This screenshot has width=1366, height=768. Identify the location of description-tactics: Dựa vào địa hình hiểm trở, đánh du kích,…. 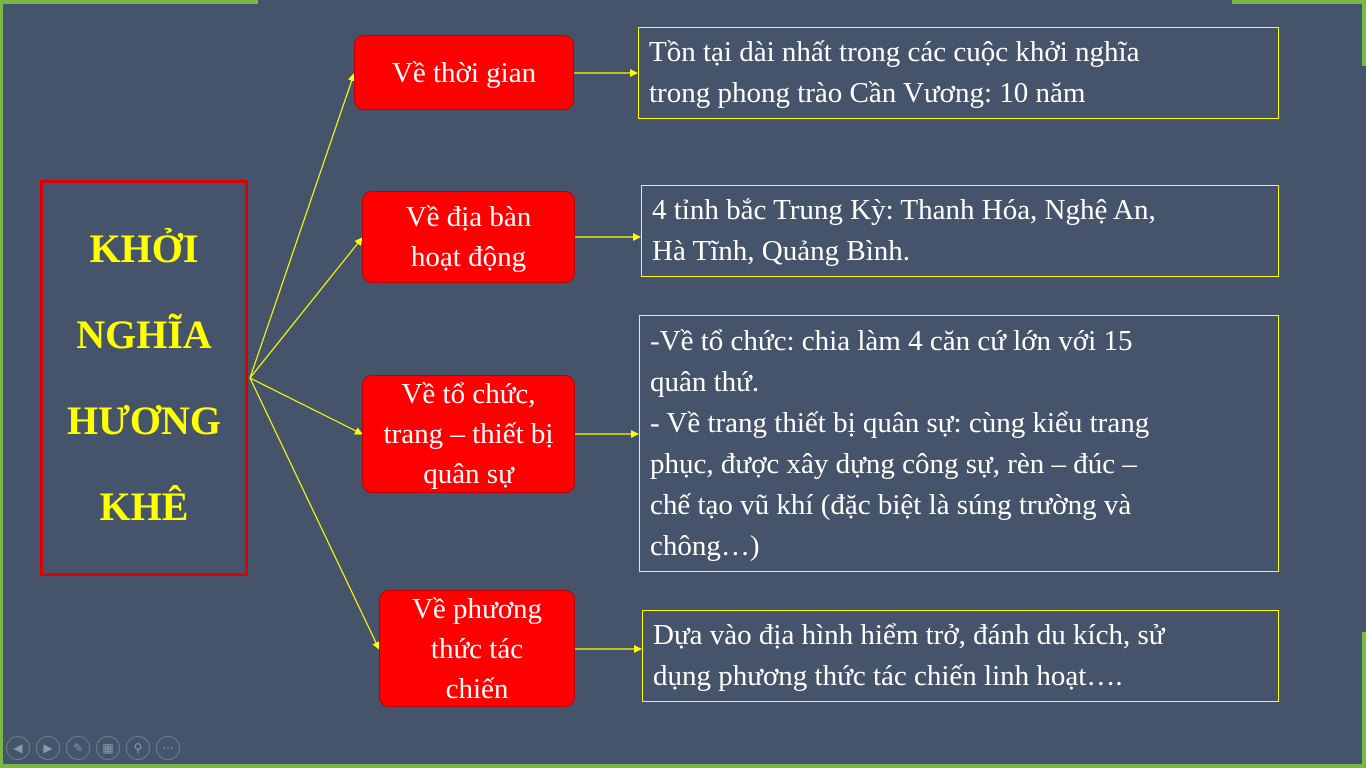
(960, 656).